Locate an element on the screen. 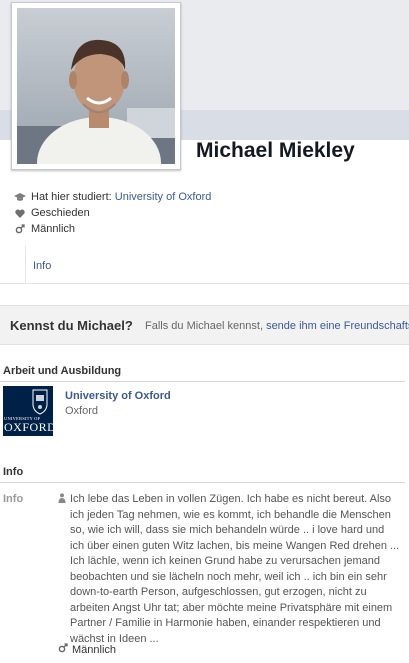  info-section-heading: Info is located at coordinates (13, 472).